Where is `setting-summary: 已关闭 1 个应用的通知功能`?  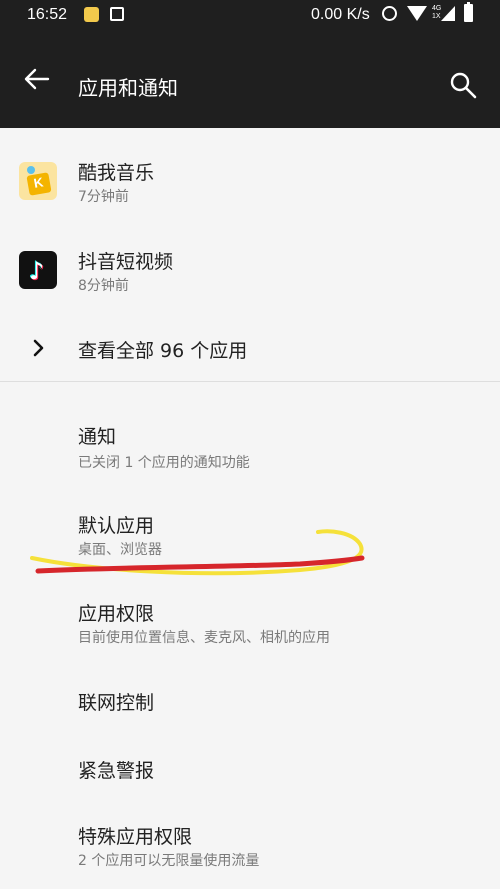 setting-summary: 已关闭 1 个应用的通知功能 is located at coordinates (164, 463).